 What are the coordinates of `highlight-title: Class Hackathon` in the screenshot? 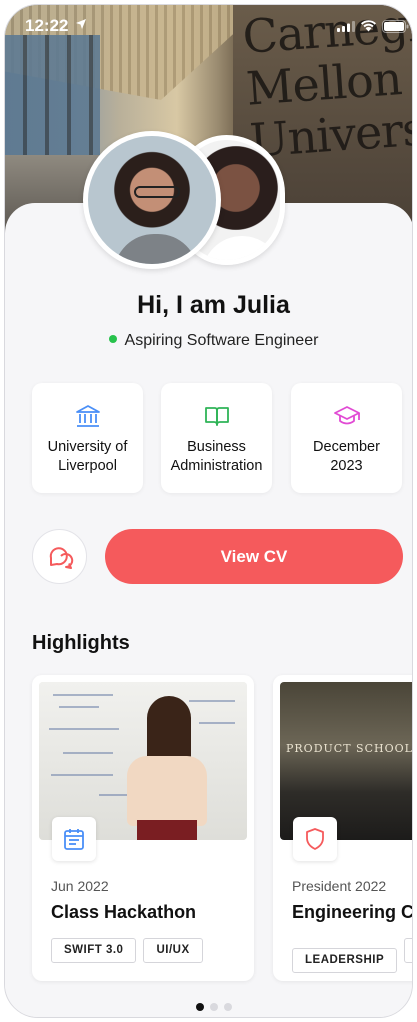 It's located at (124, 912).